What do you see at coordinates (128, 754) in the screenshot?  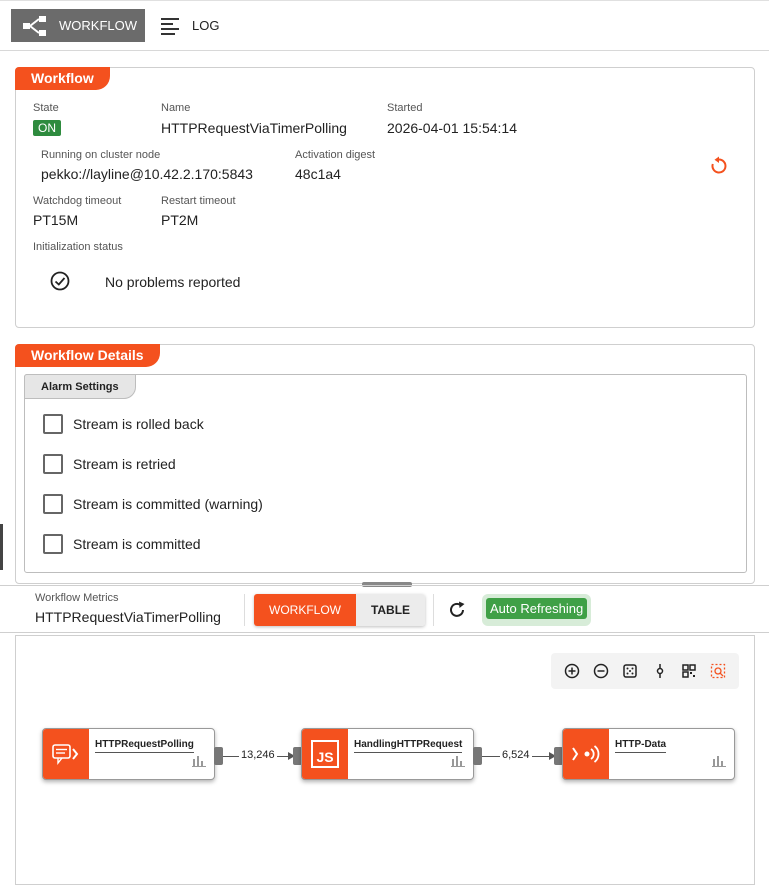 I see `graph-node-http-request-polling: HTTPRequestPolling` at bounding box center [128, 754].